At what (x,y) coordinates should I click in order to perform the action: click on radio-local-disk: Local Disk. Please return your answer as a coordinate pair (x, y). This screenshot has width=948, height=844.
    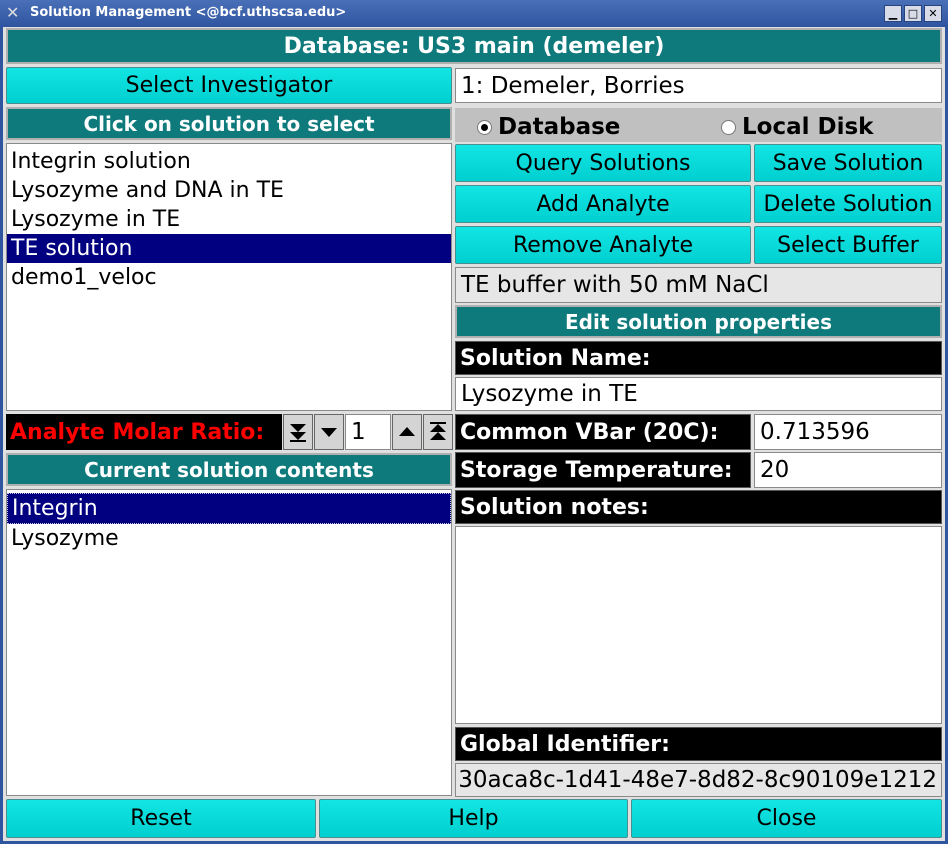
    Looking at the image, I should click on (797, 127).